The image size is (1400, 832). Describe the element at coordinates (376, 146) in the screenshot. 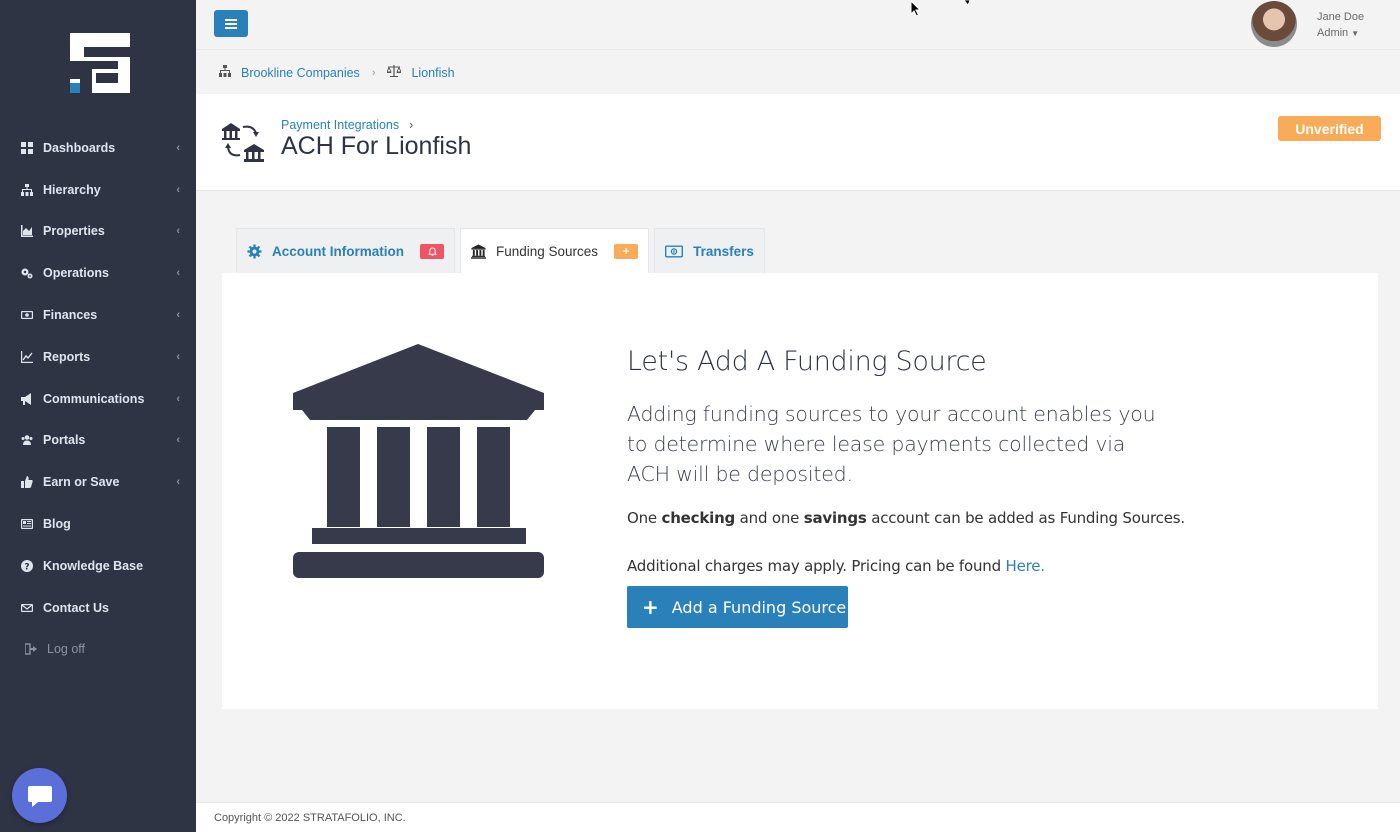

I see `page-title: ACH For Lionfish` at that location.